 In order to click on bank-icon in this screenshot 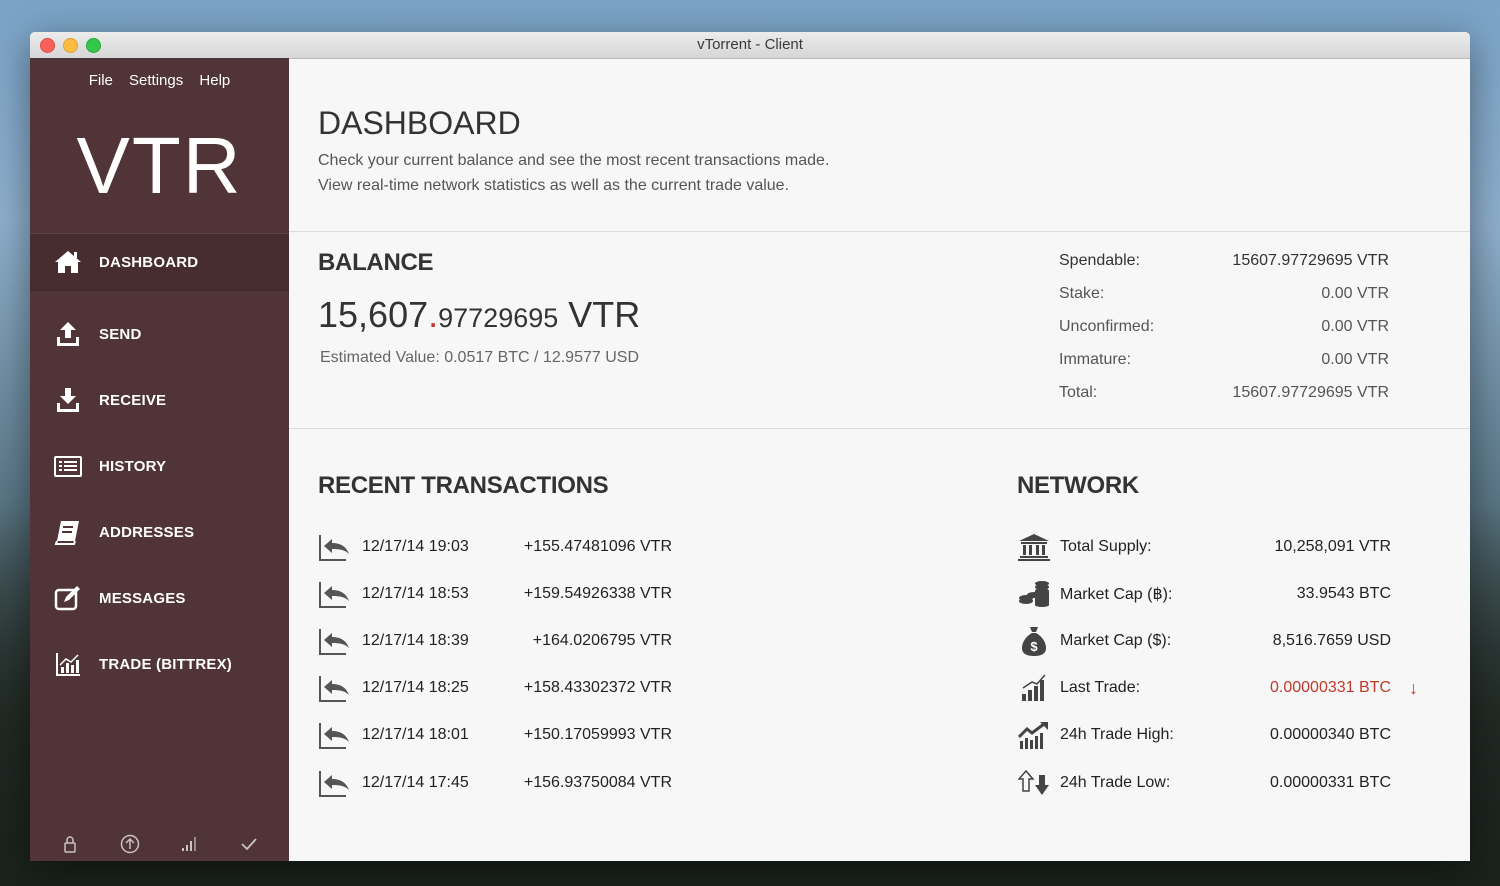, I will do `click(1034, 547)`.